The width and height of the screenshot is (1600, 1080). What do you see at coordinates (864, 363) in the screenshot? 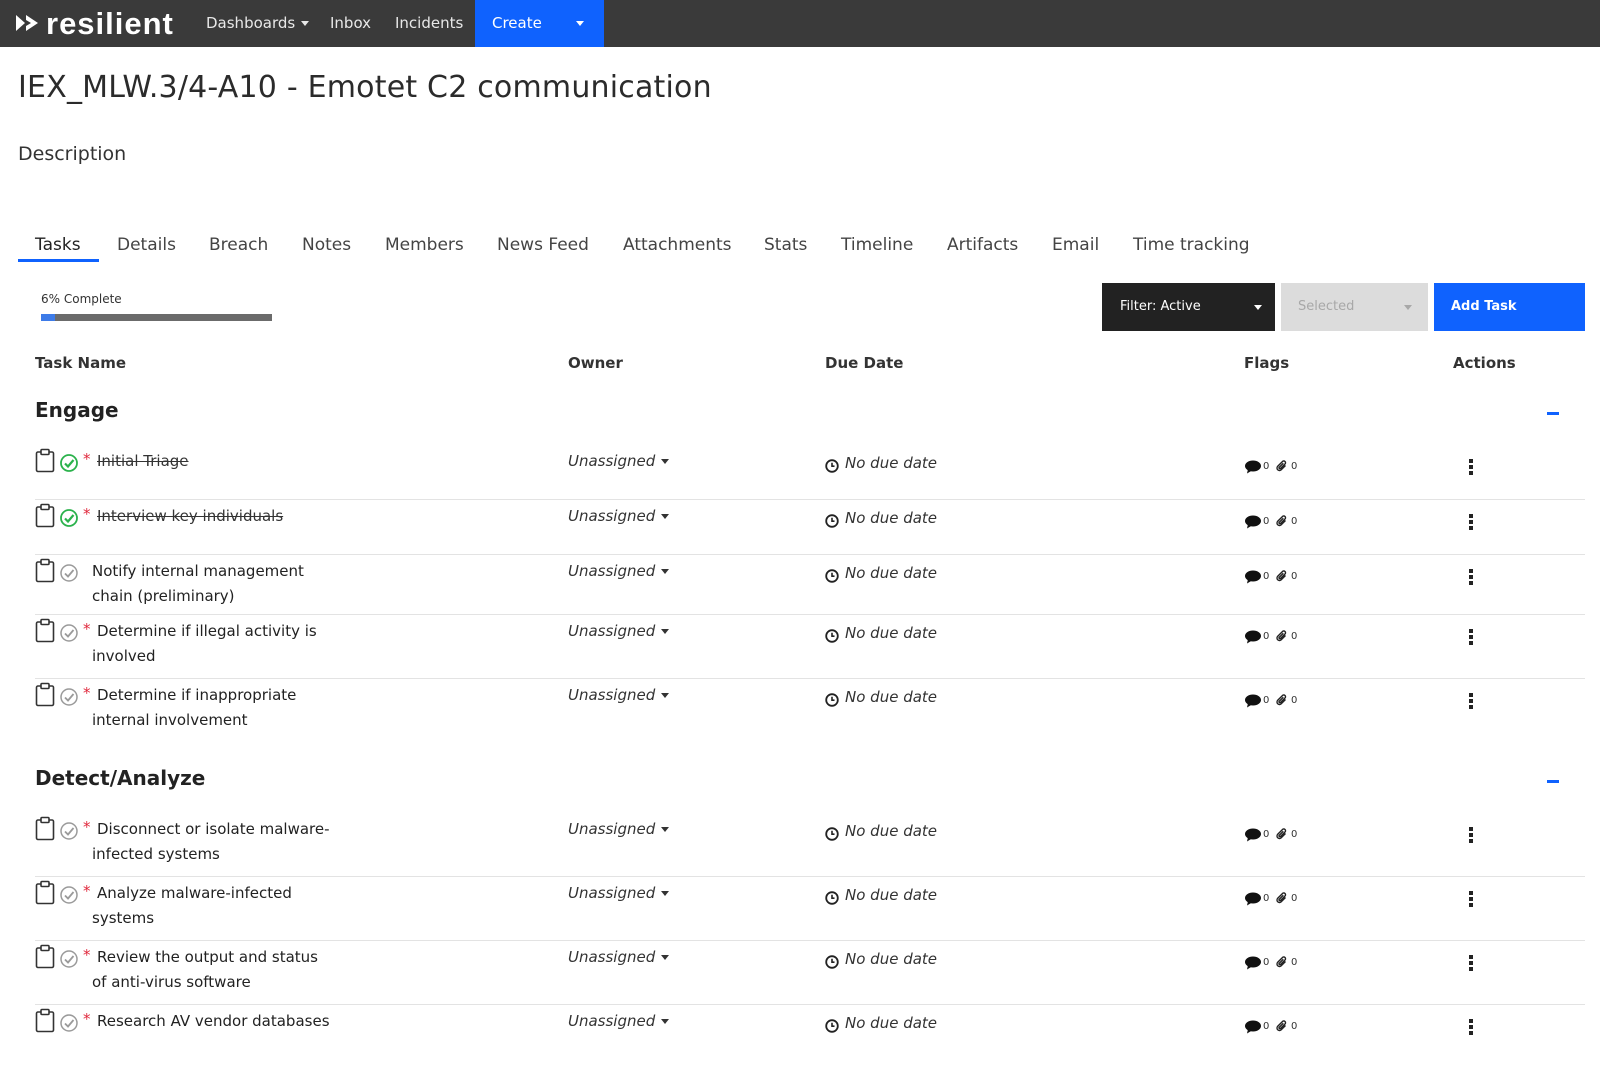
I see `column-header-due-date: Due Date` at bounding box center [864, 363].